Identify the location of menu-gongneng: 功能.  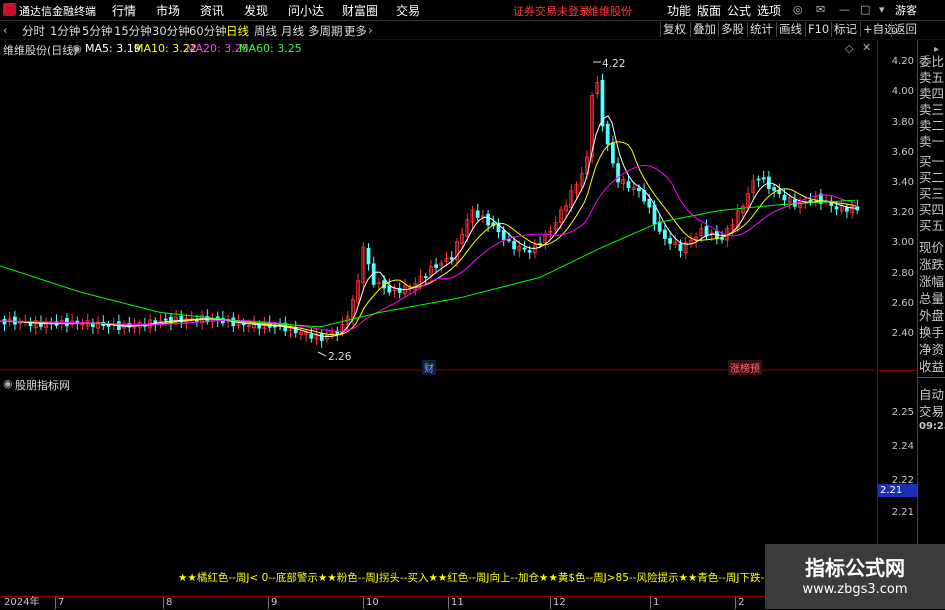
(679, 10).